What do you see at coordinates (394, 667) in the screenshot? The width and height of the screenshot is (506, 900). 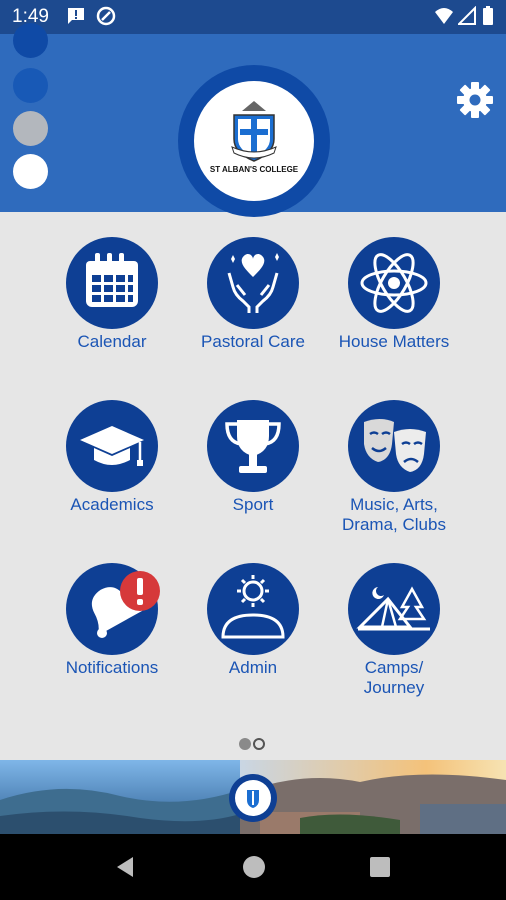 I see `menu-label-line: Camps/` at bounding box center [394, 667].